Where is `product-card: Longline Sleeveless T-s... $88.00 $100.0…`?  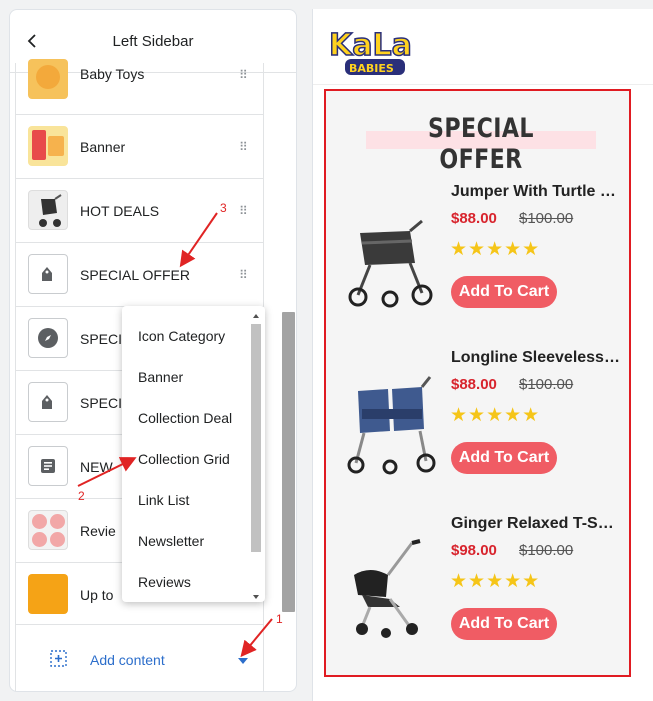
product-card: Longline Sleeveless T-s... $88.00 $100.0… is located at coordinates (477, 429).